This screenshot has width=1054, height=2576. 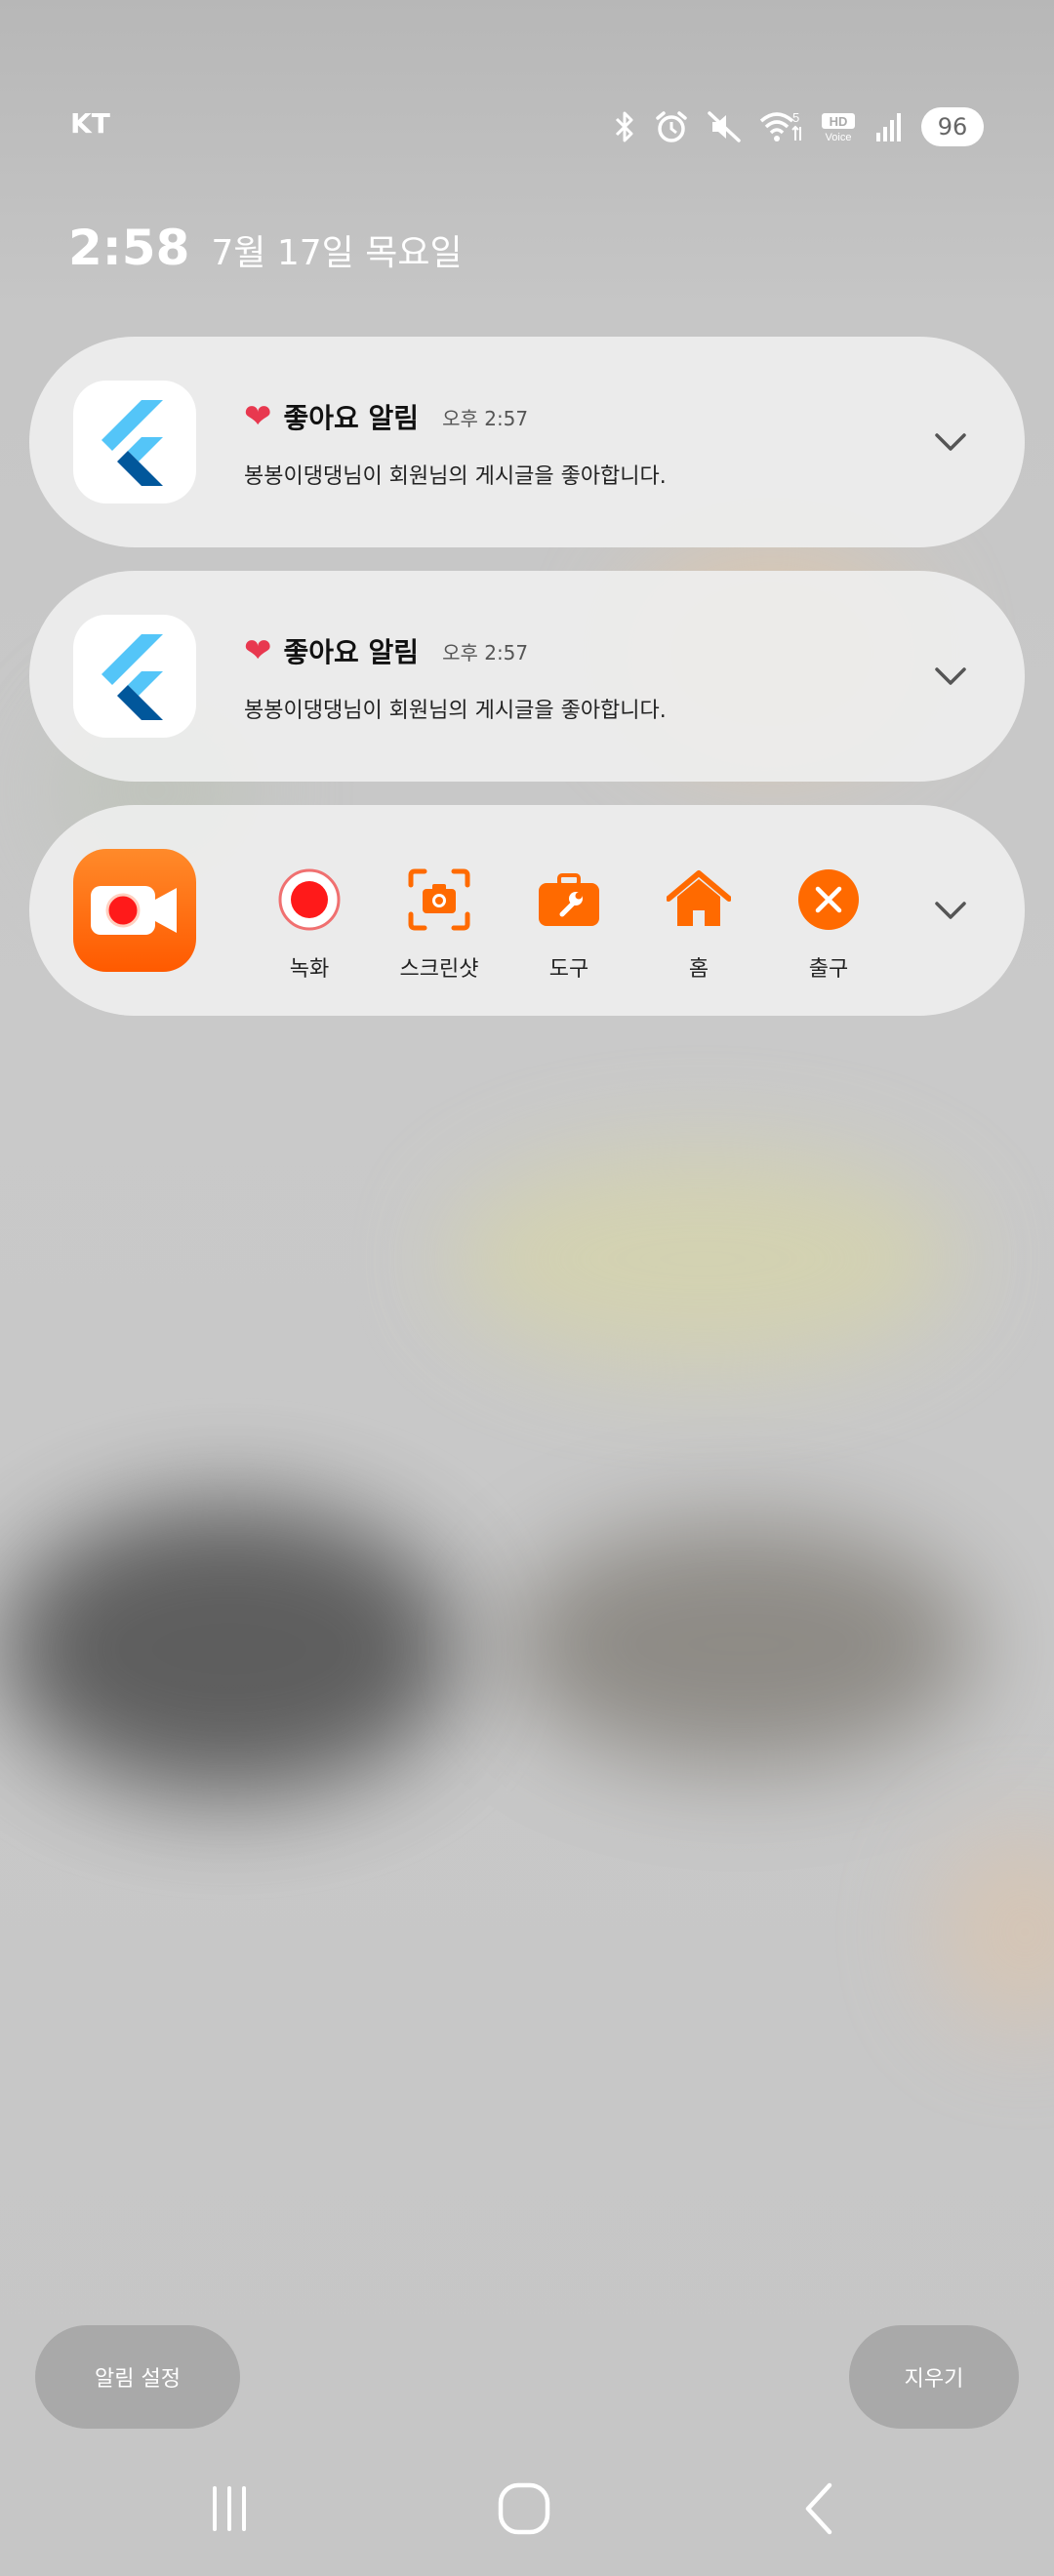 What do you see at coordinates (828, 969) in the screenshot?
I see `tool-label: 출구` at bounding box center [828, 969].